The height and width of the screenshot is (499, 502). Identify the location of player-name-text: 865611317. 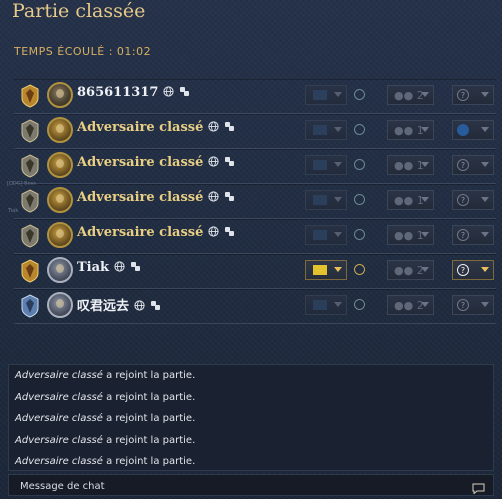
(118, 92).